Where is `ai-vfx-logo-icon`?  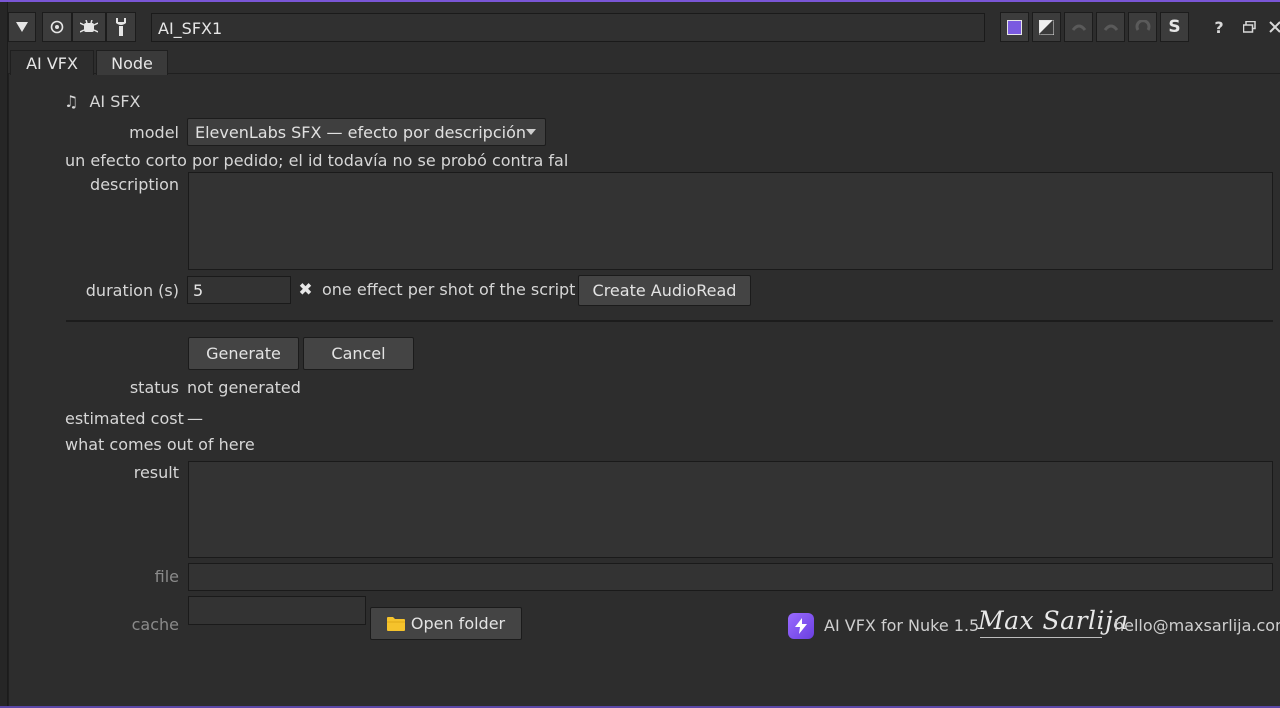
ai-vfx-logo-icon is located at coordinates (801, 626).